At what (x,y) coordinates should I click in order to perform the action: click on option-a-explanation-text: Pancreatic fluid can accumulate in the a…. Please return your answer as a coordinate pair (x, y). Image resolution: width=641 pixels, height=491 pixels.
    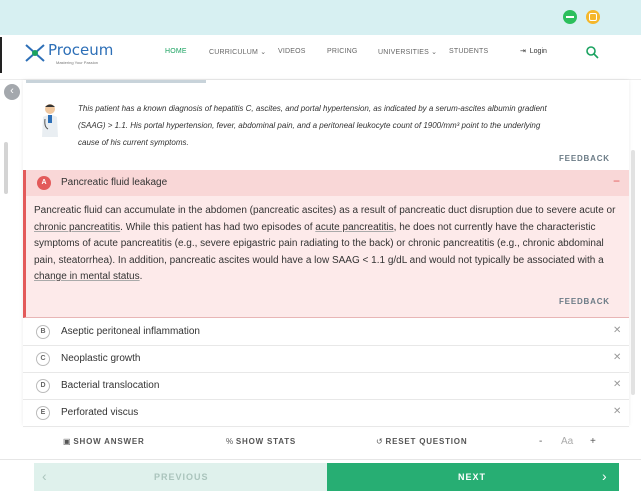
    Looking at the image, I should click on (325, 243).